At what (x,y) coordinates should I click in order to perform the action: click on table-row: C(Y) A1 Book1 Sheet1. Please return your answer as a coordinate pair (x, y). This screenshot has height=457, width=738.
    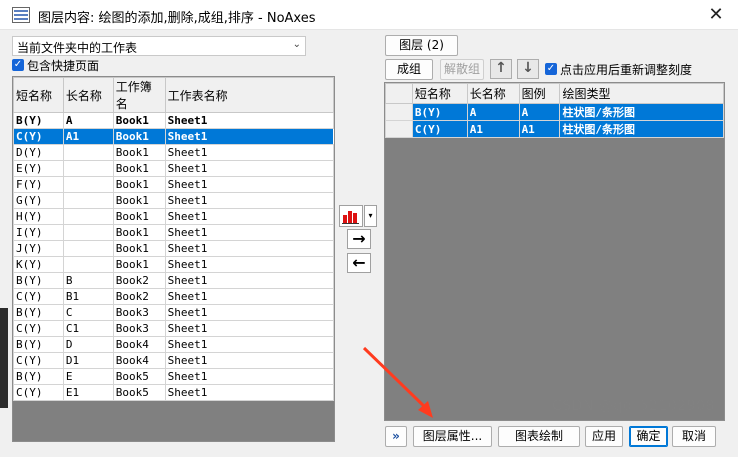
    Looking at the image, I should click on (173, 136).